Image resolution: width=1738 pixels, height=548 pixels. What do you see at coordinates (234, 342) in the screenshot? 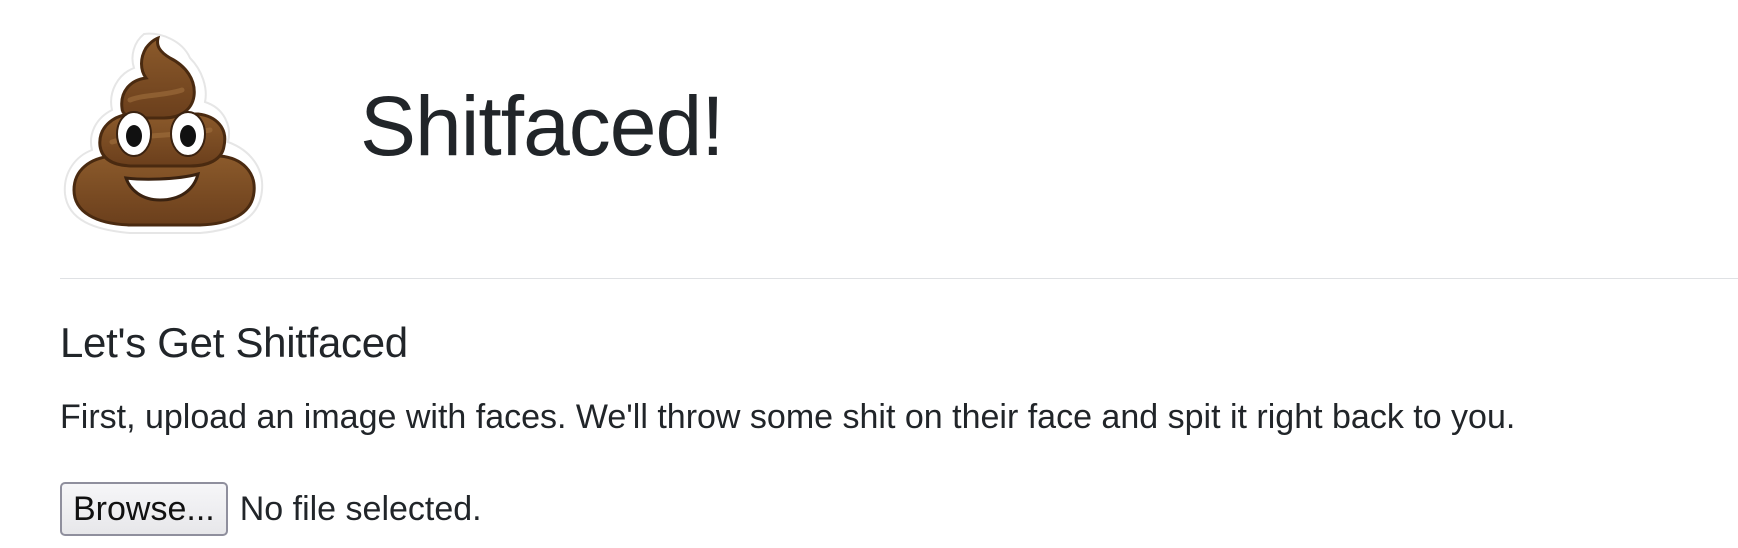
I see `section-heading: Let's Get Shitfaced` at bounding box center [234, 342].